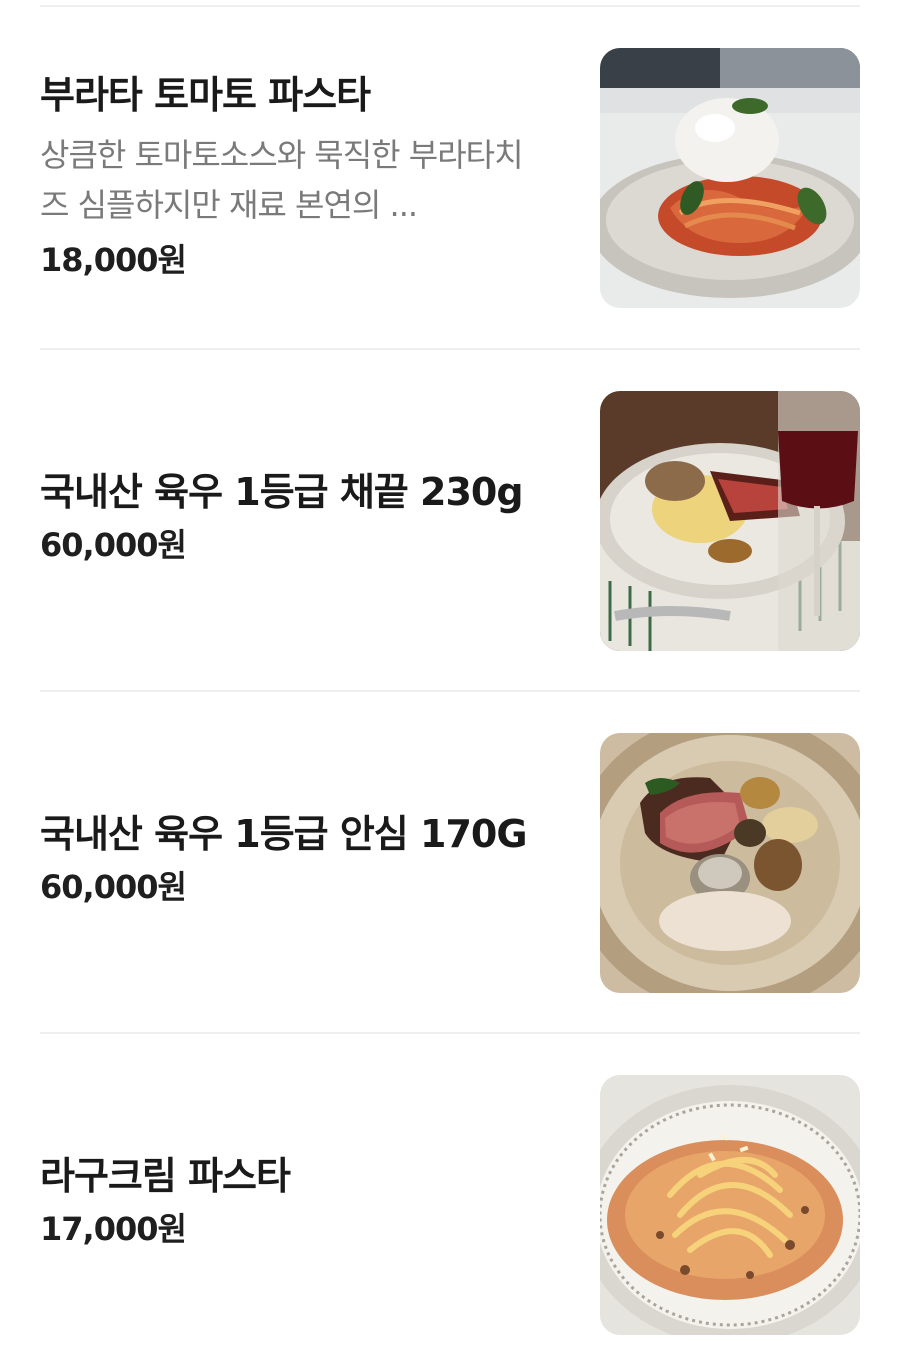  I want to click on menu-item-name: 라구크림 파스타, so click(165, 1176).